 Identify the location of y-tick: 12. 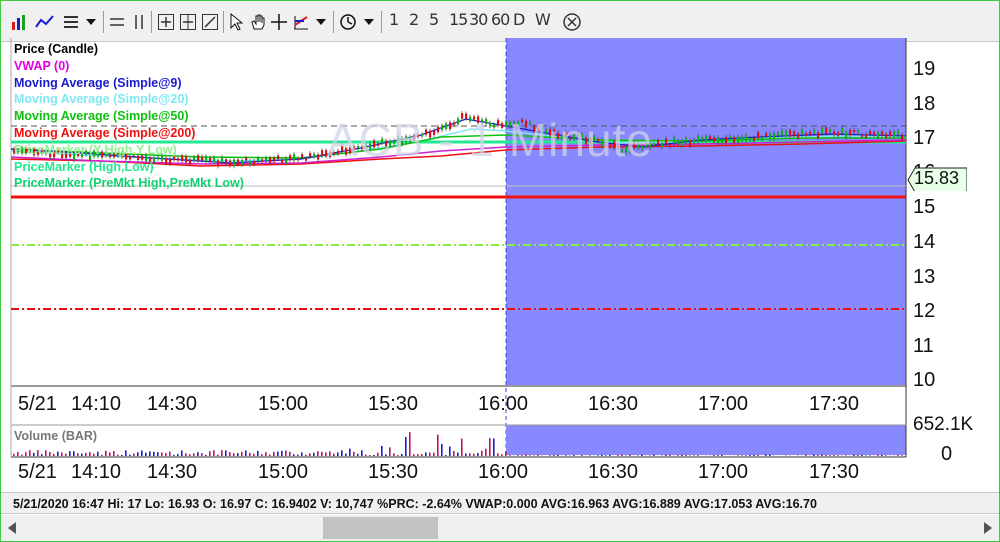
(924, 311).